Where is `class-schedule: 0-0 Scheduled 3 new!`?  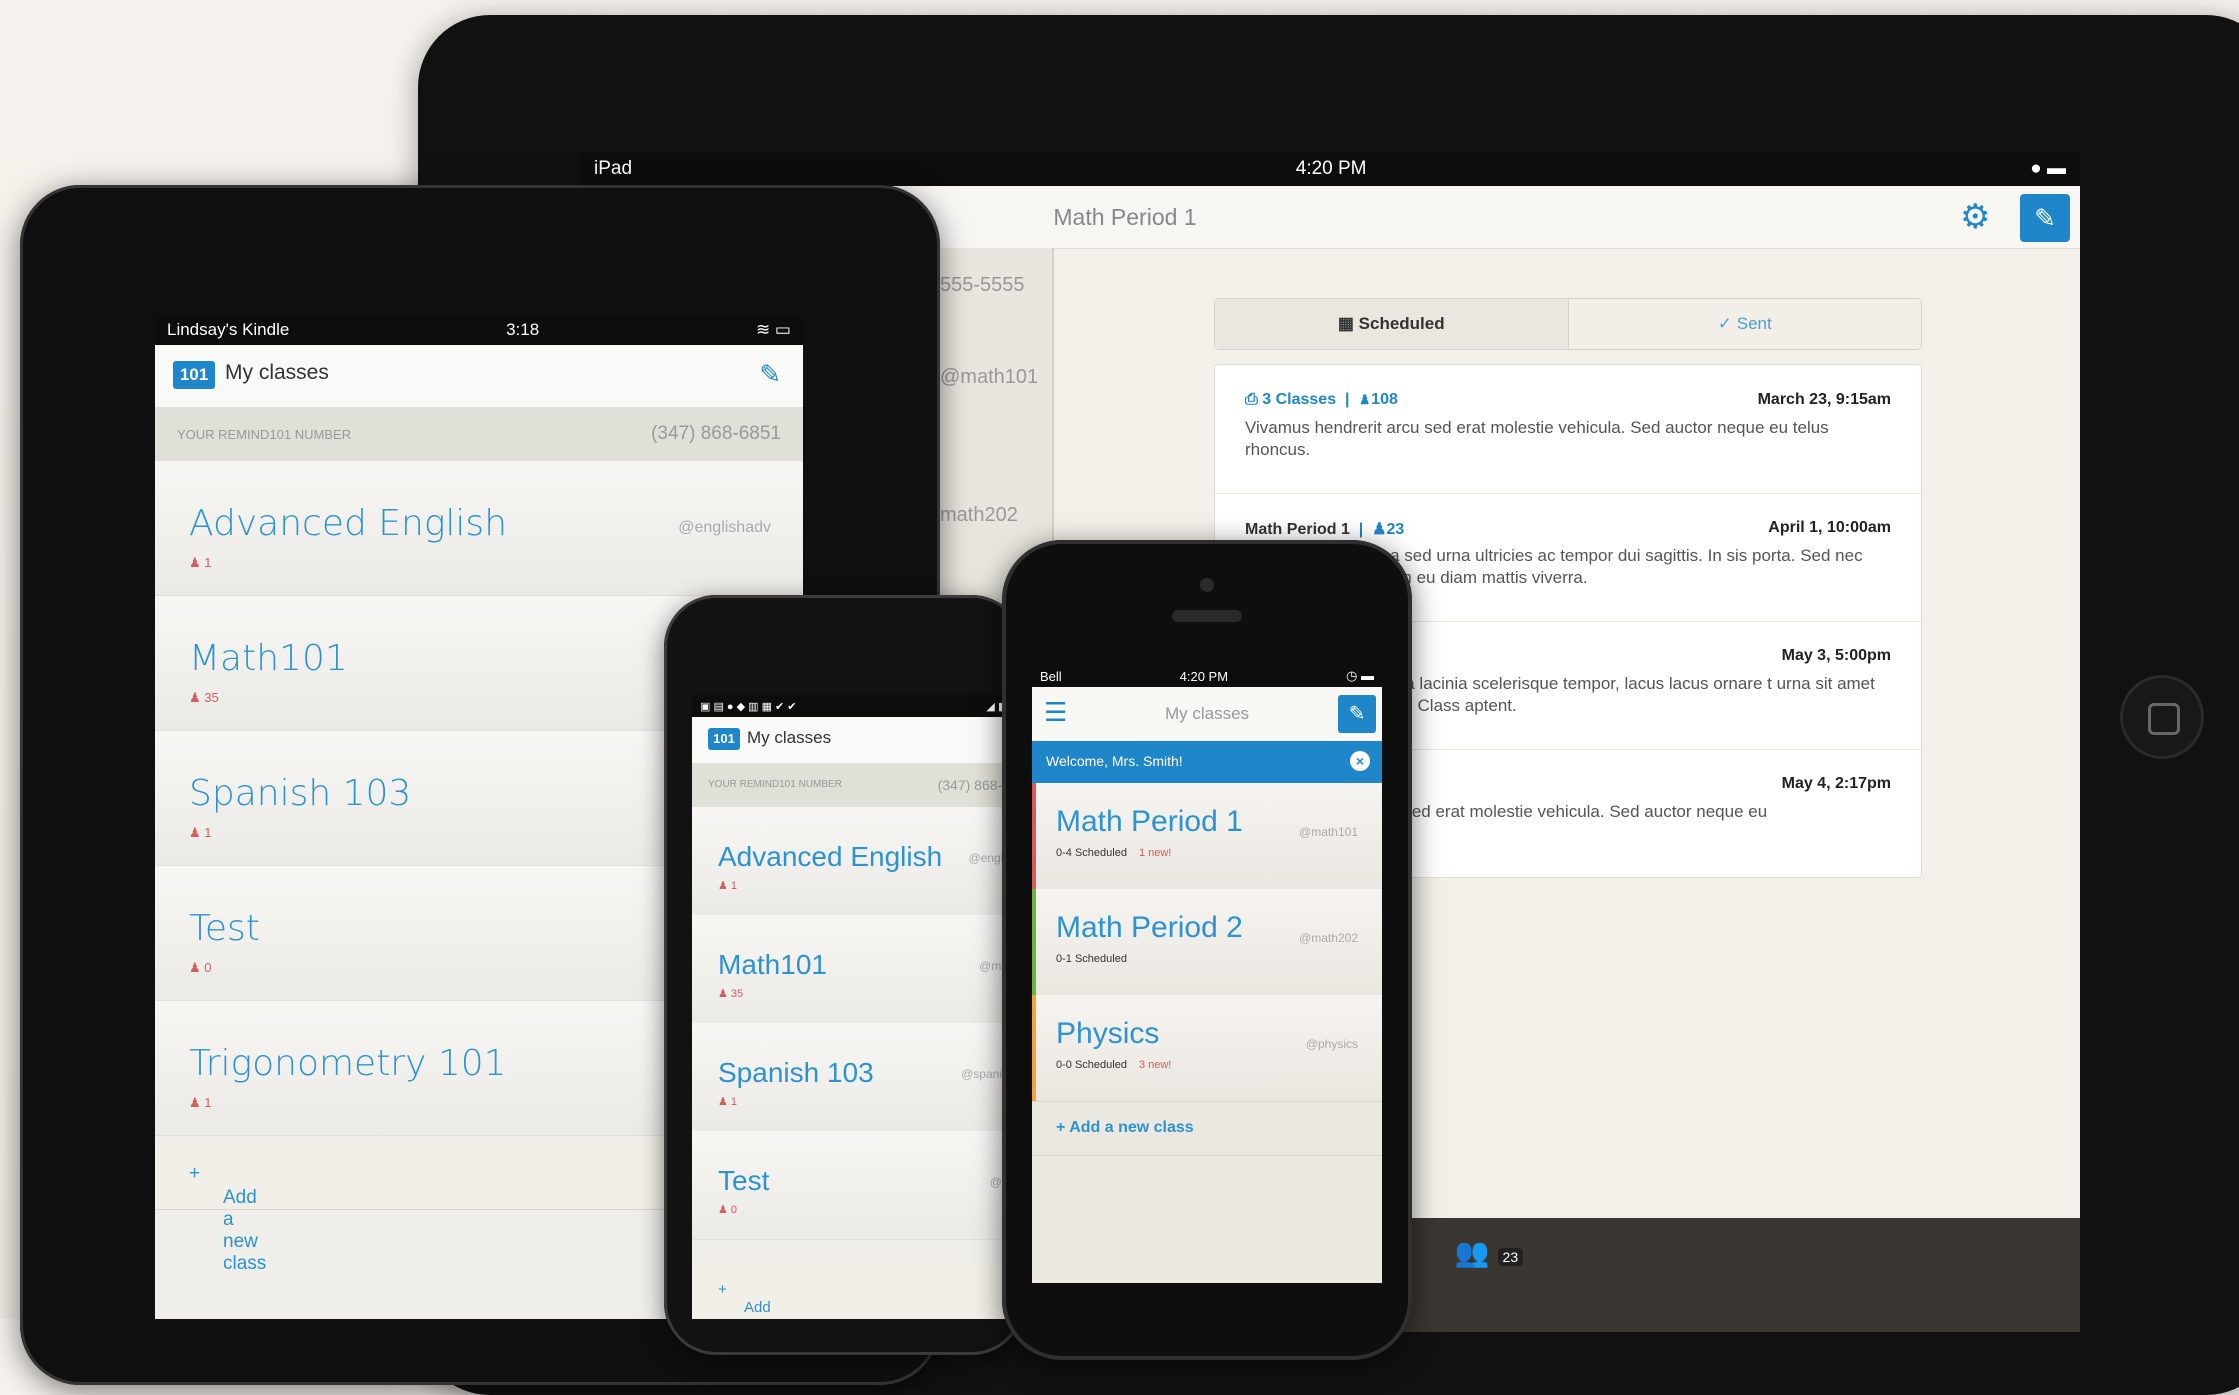 class-schedule: 0-0 Scheduled 3 new! is located at coordinates (1114, 1065).